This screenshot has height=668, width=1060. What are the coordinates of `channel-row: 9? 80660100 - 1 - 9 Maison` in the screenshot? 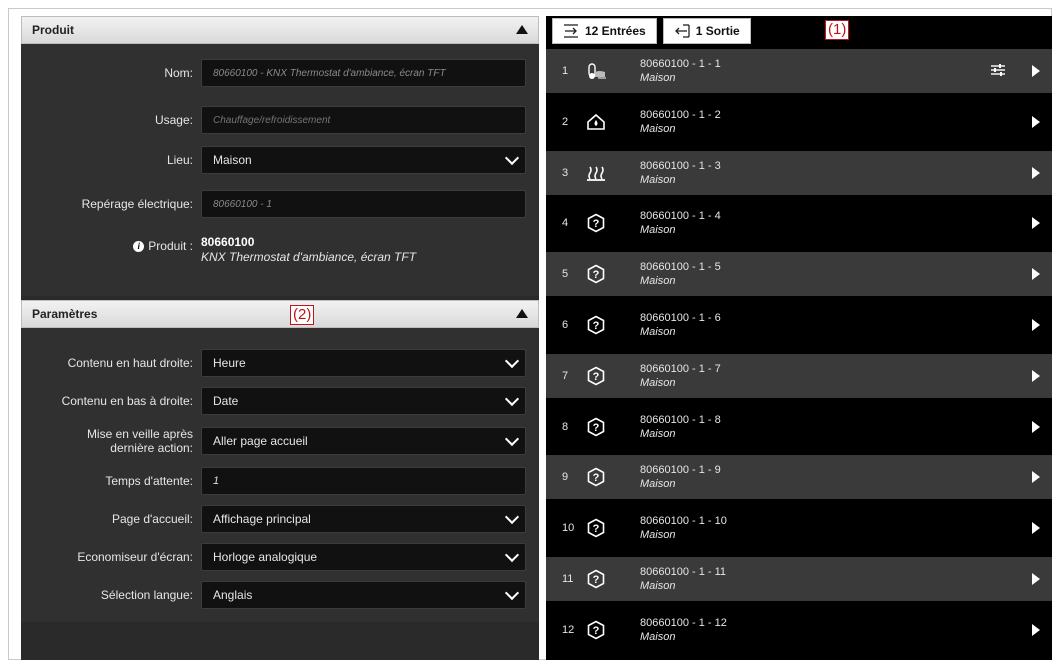 It's located at (799, 477).